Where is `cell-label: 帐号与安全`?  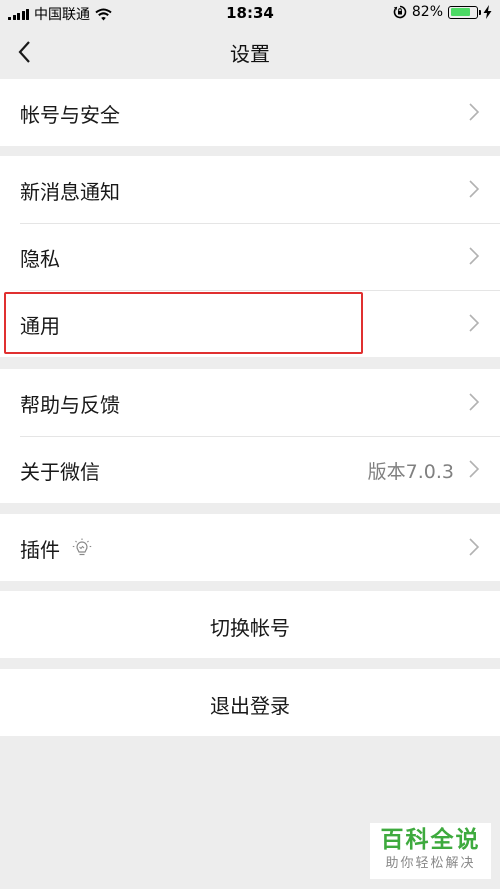
cell-label: 帐号与安全 is located at coordinates (70, 115).